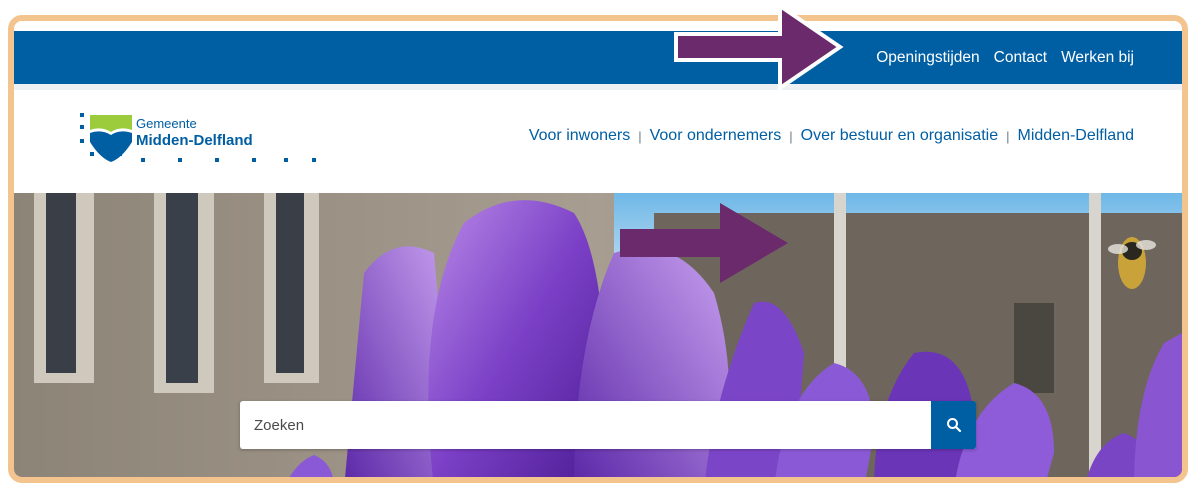 This screenshot has height=488, width=1204. I want to click on nav-midden-delfland: Midden-Delfland, so click(1075, 136).